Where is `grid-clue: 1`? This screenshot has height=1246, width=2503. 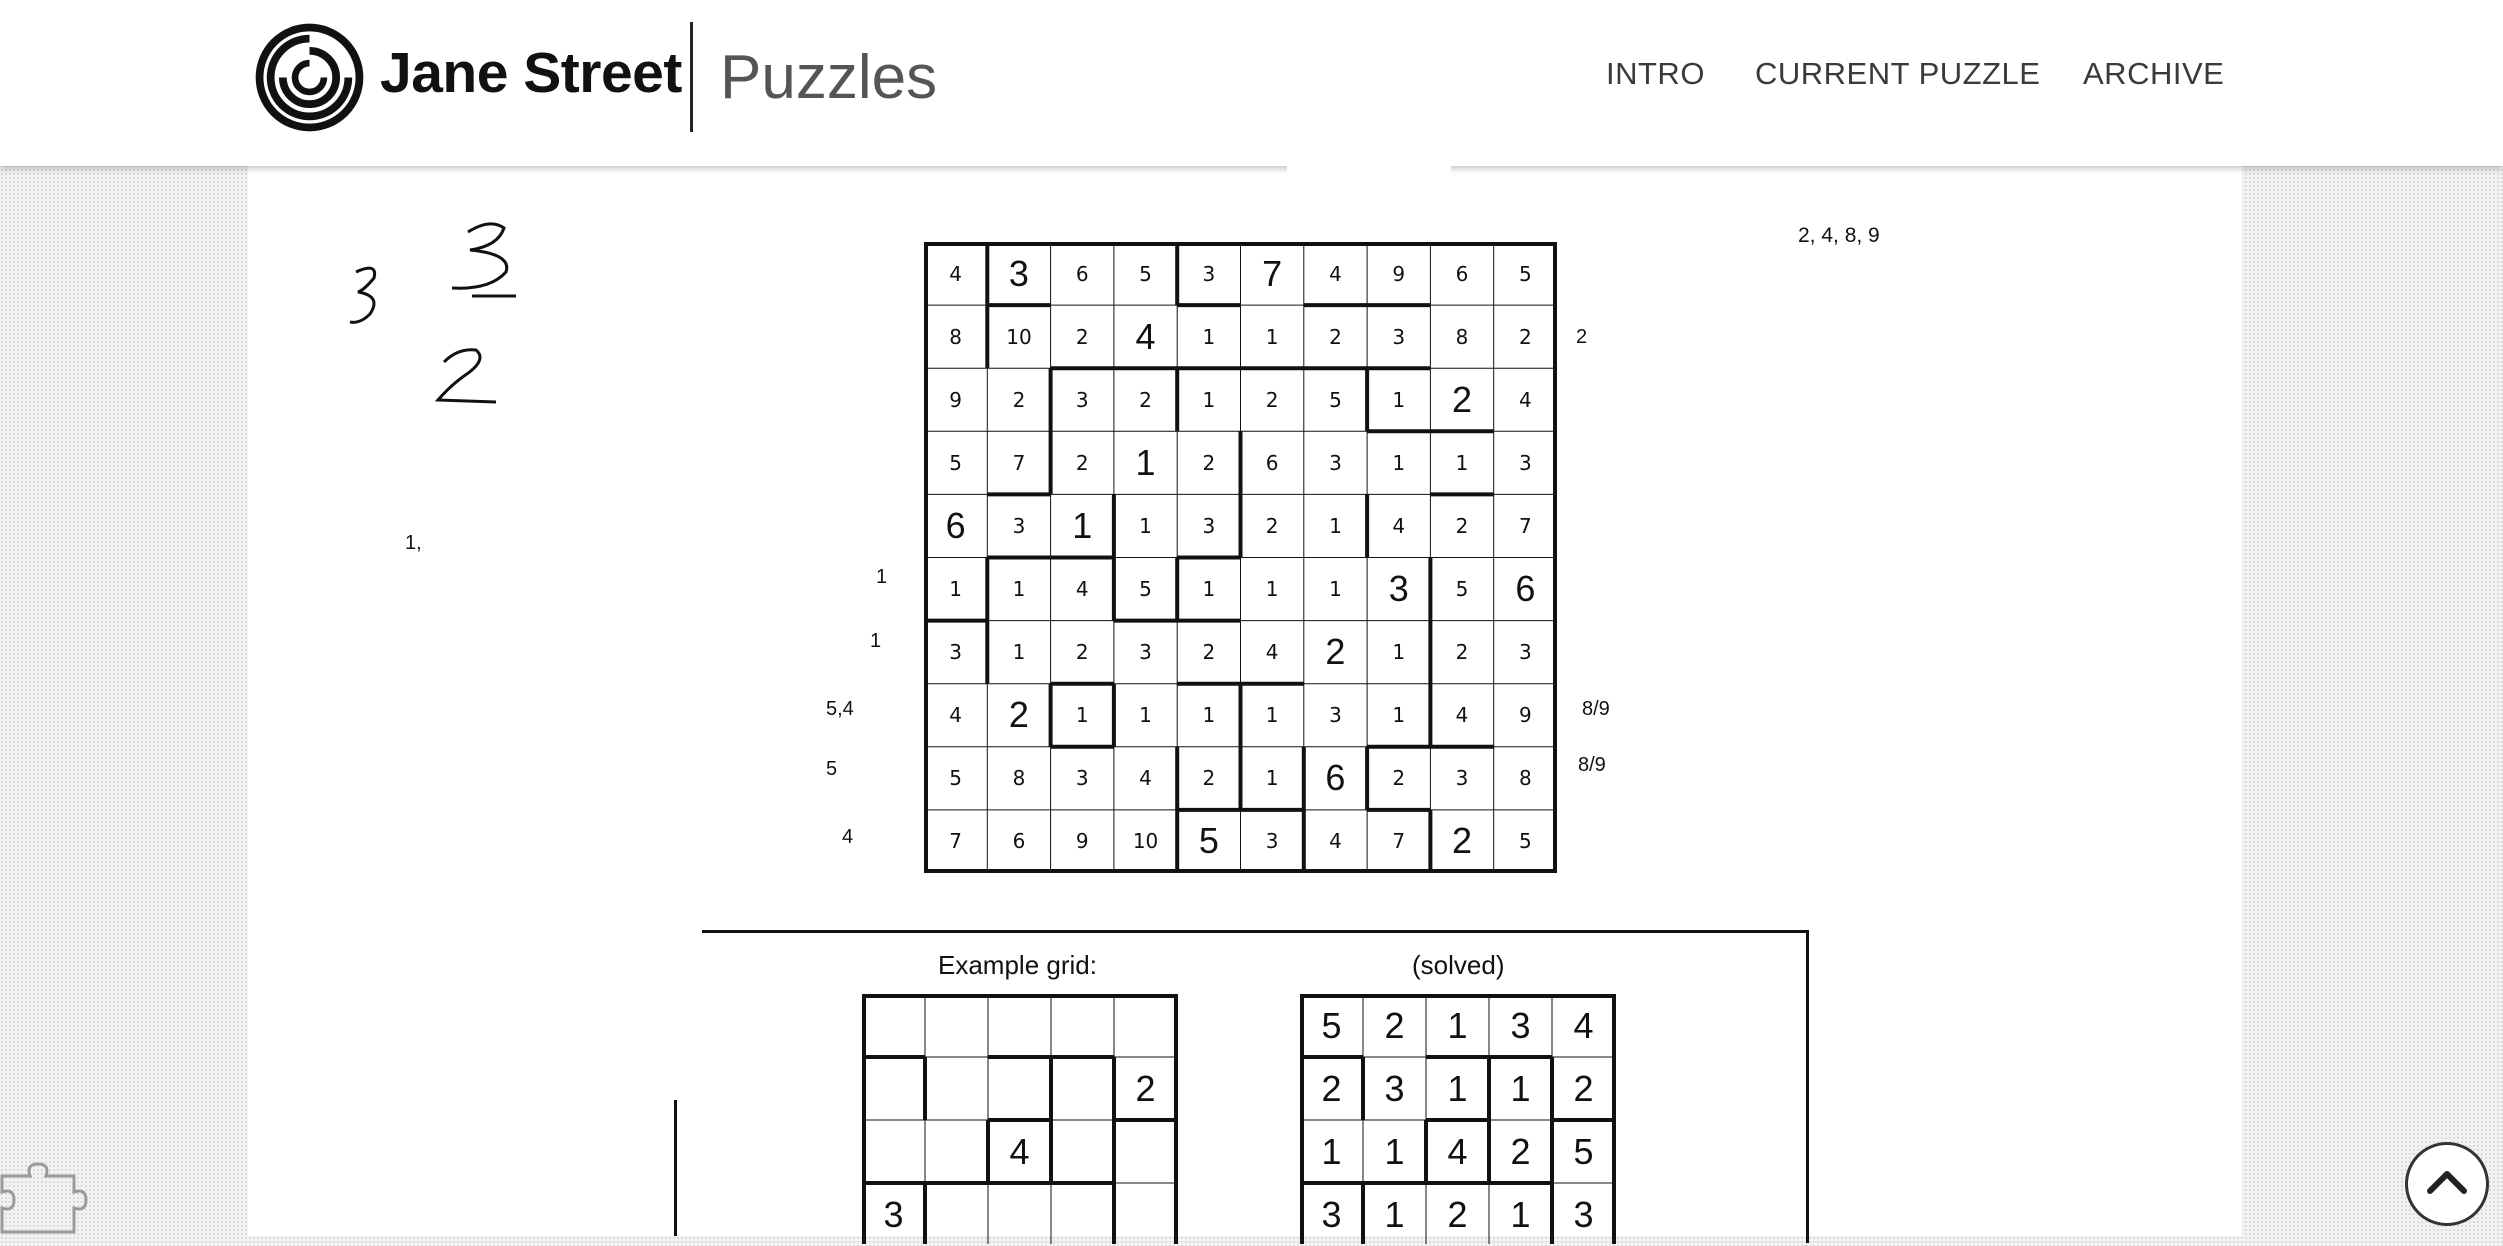
grid-clue: 1 is located at coordinates (1145, 462).